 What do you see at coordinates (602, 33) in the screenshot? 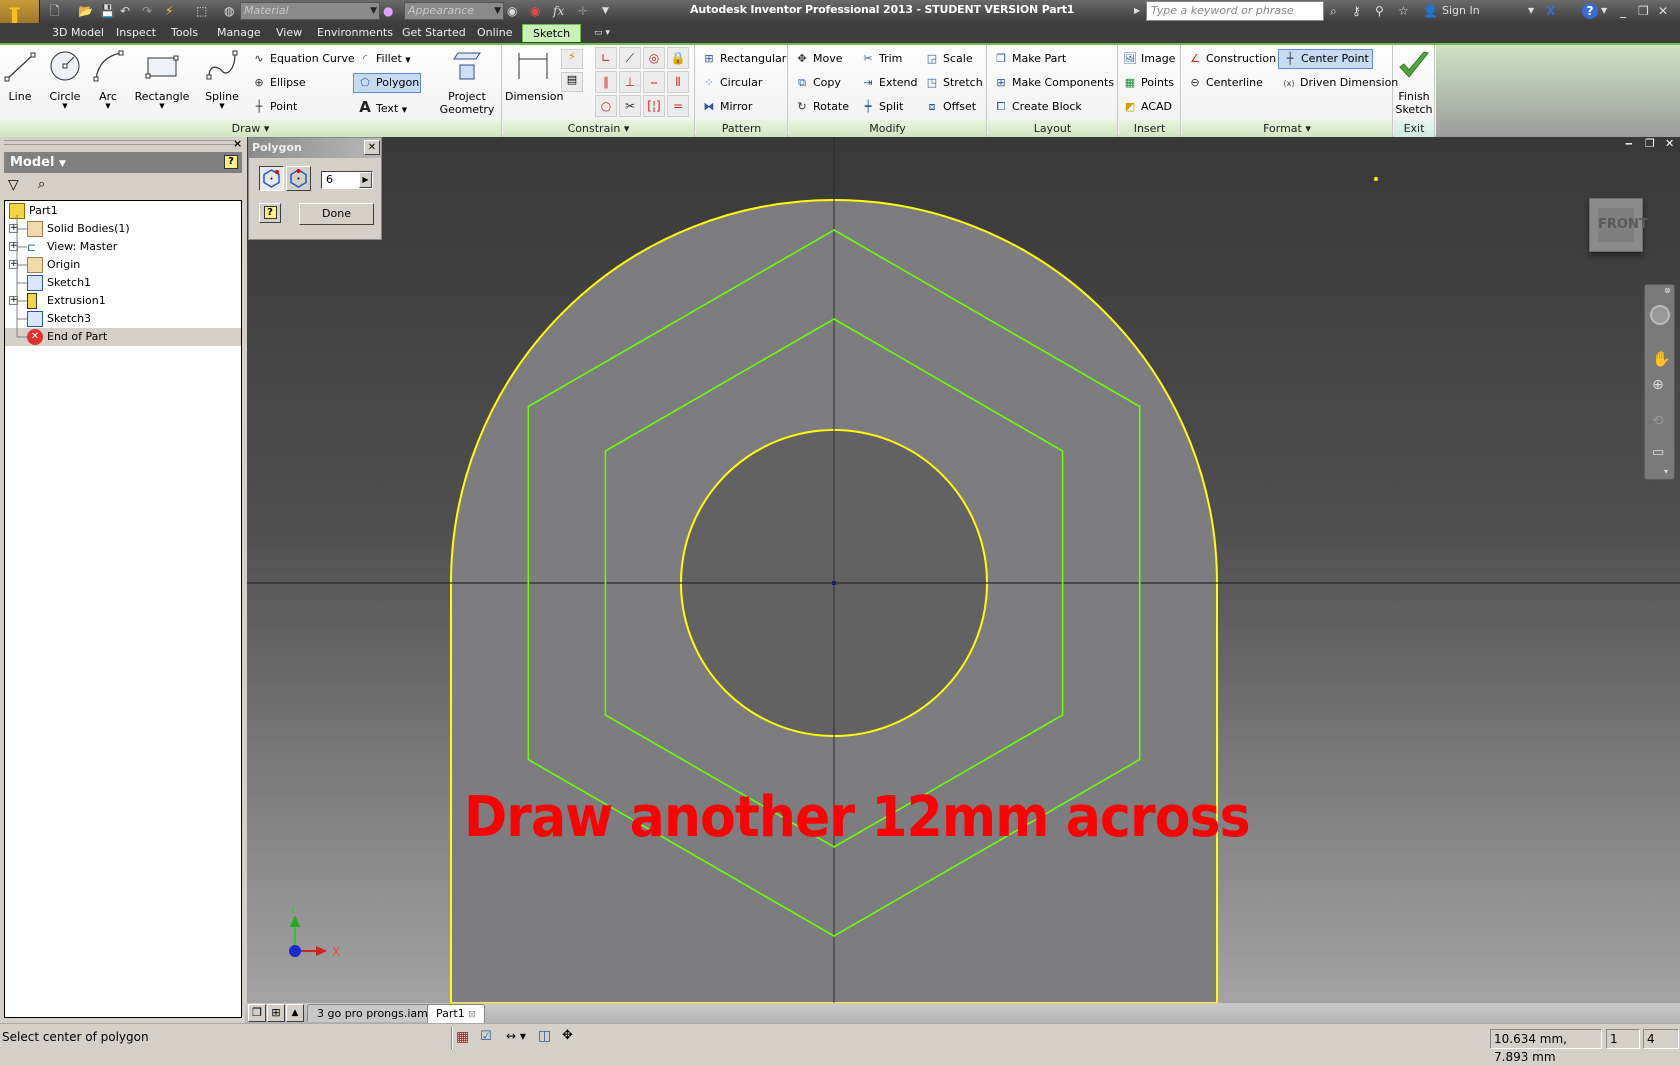
I see `ribbon-display-toggle-icon: ▭ ▾` at bounding box center [602, 33].